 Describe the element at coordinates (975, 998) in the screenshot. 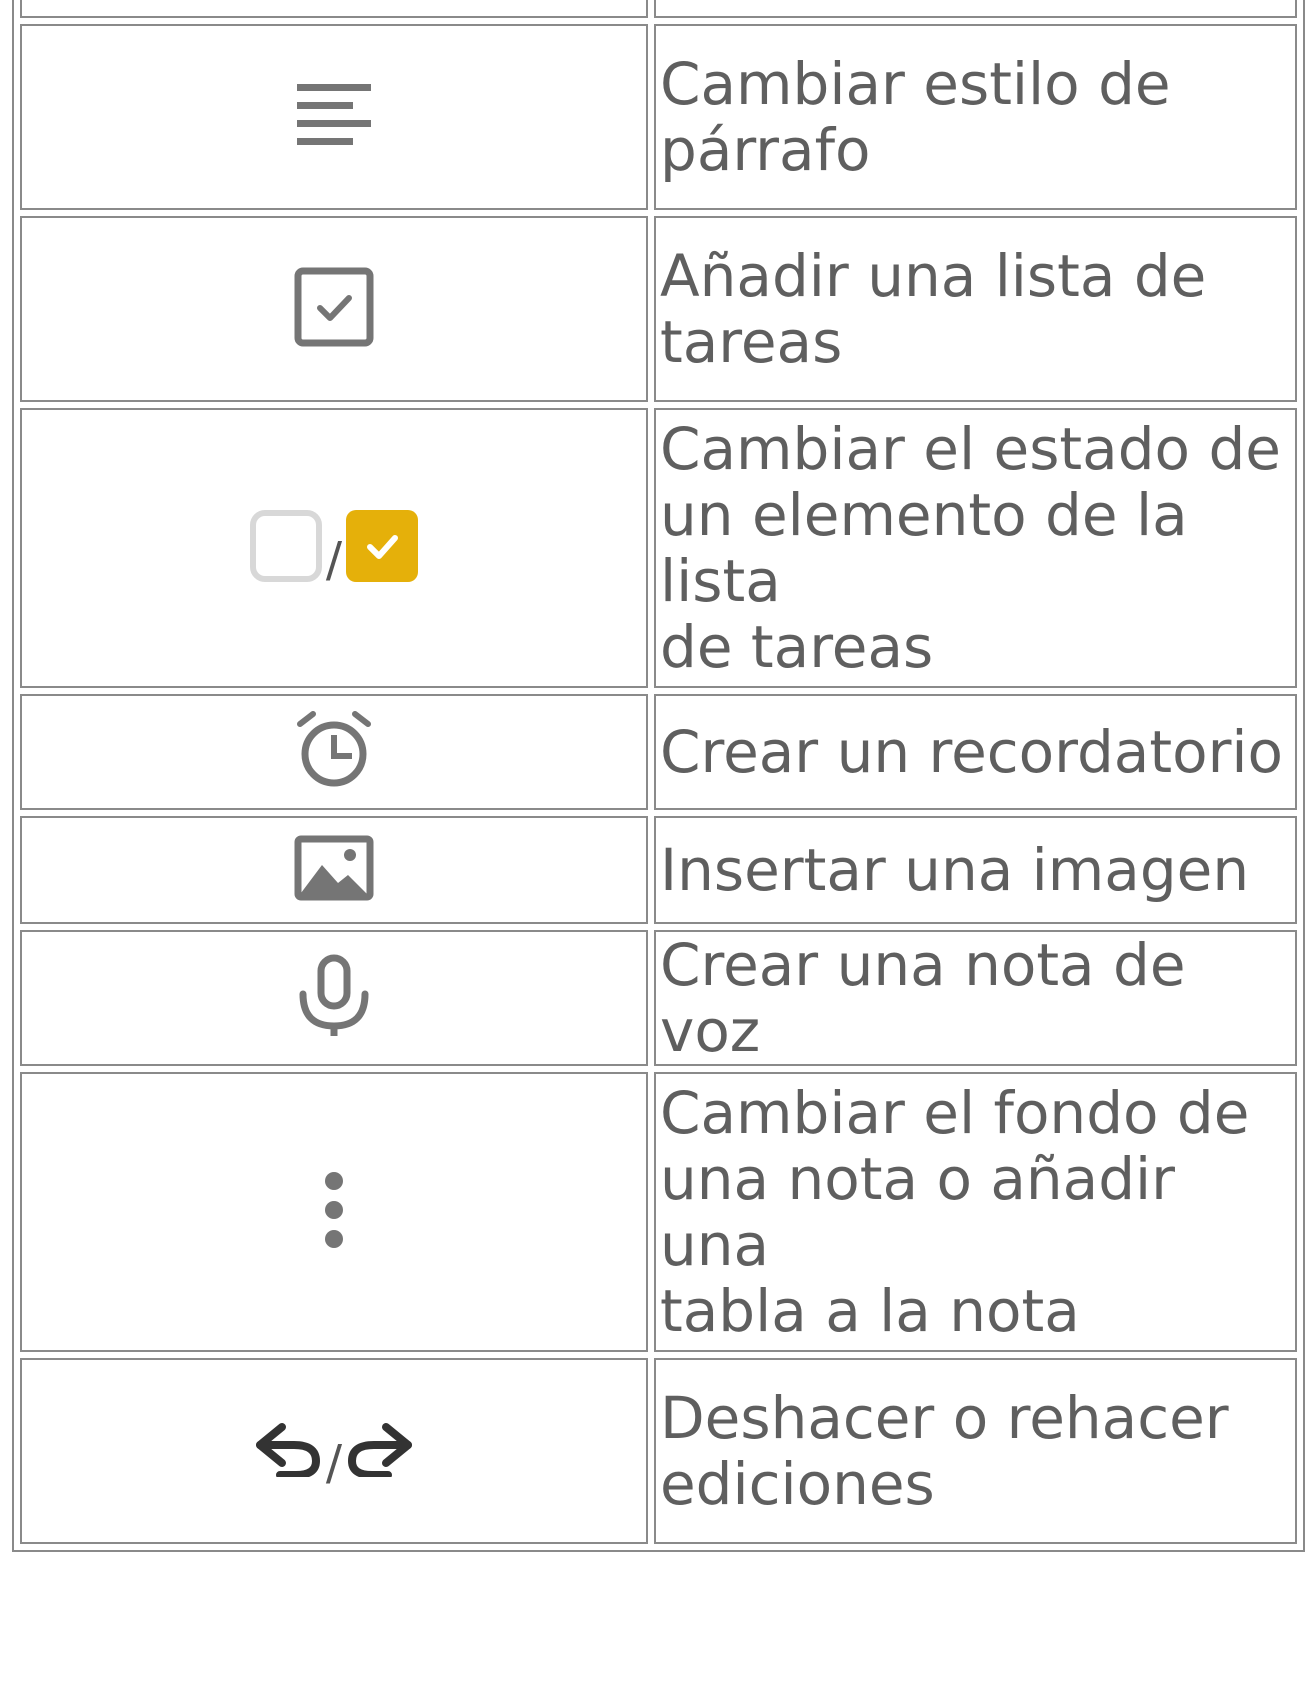

I see `row-description: Crear una nota de voz` at that location.